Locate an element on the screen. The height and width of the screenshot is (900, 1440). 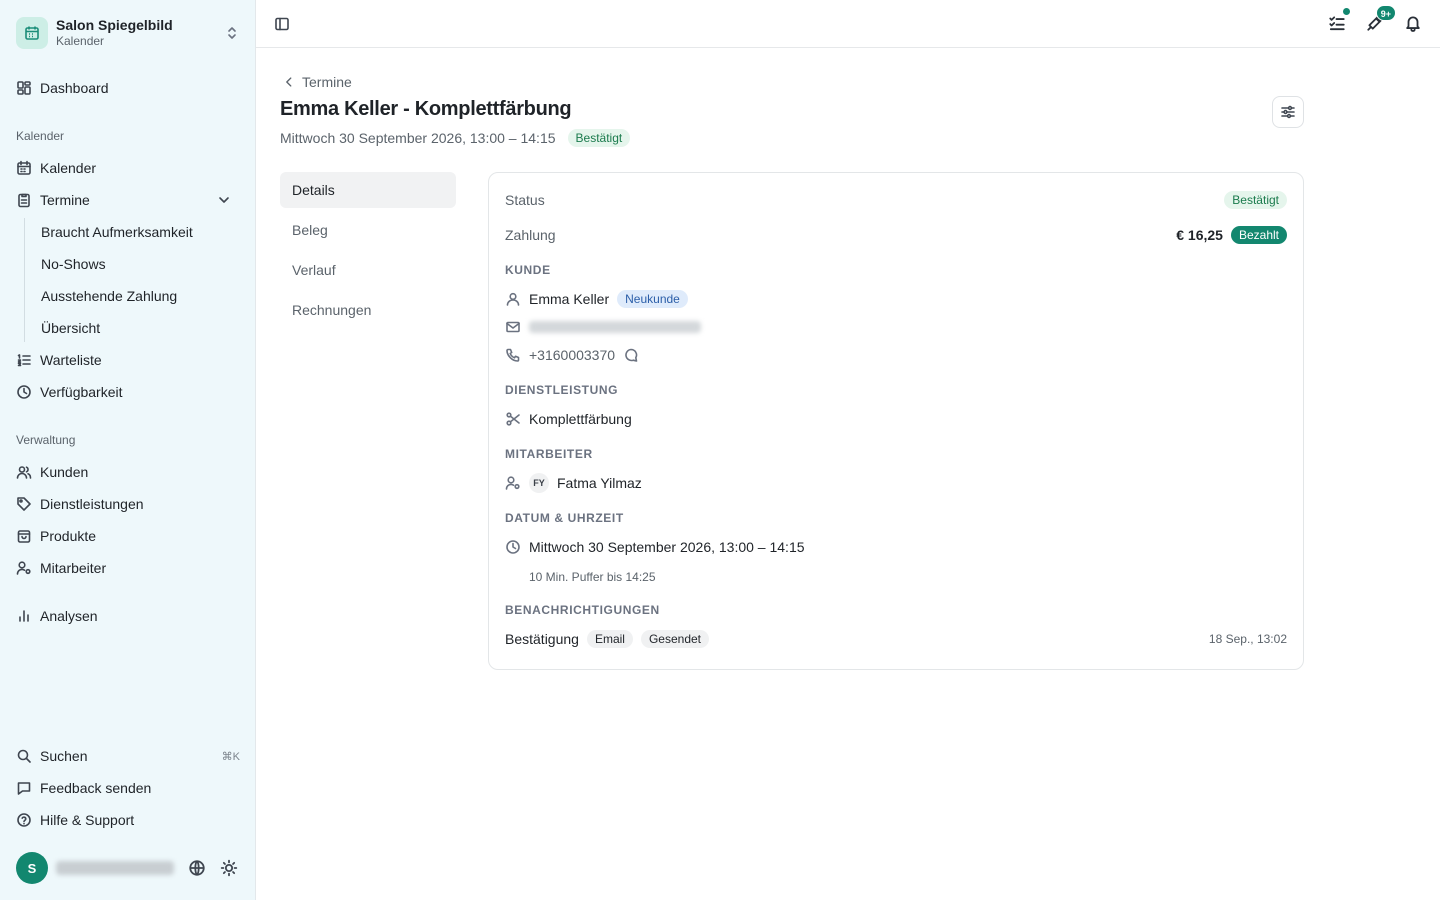
avatar: S is located at coordinates (32, 868).